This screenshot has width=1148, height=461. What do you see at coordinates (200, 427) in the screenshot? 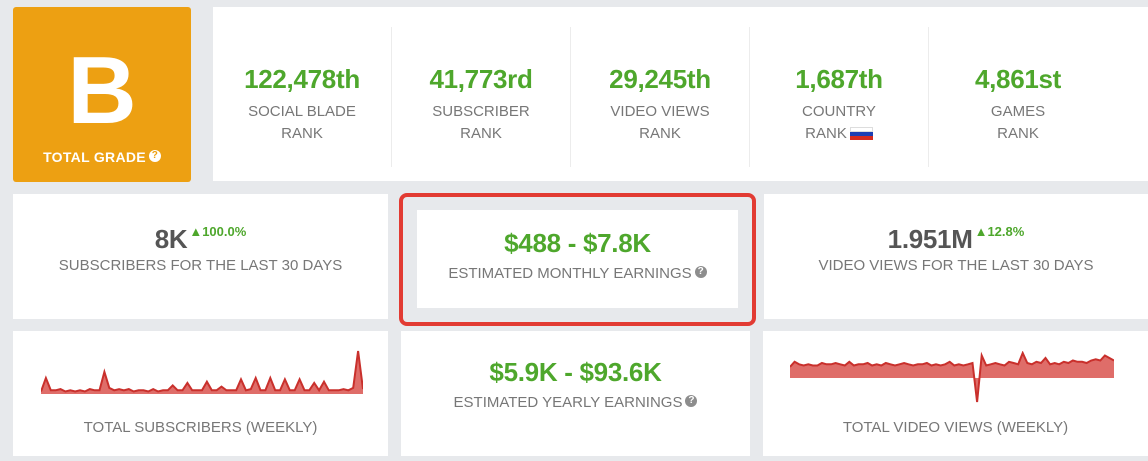
I see `subscribers-weekly-label: TOTAL SUBSCRIBERS (WEEKLY)` at bounding box center [200, 427].